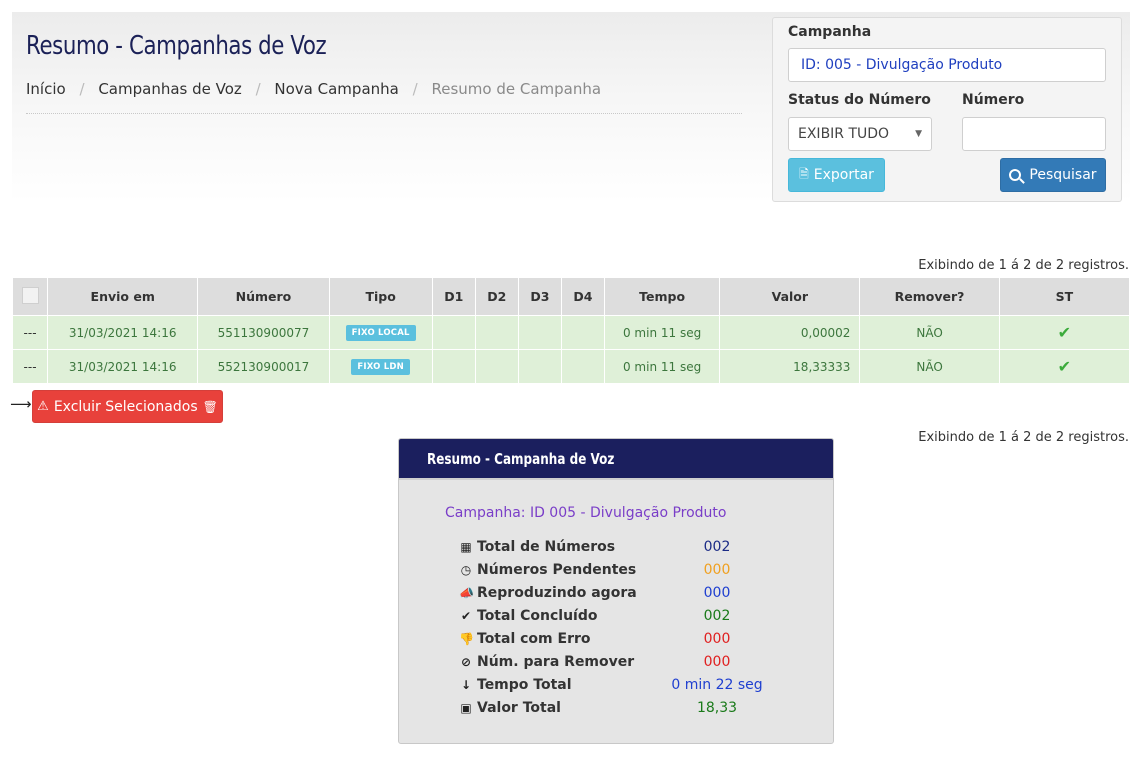  Describe the element at coordinates (453, 296) in the screenshot. I see `column-header: D1` at that location.